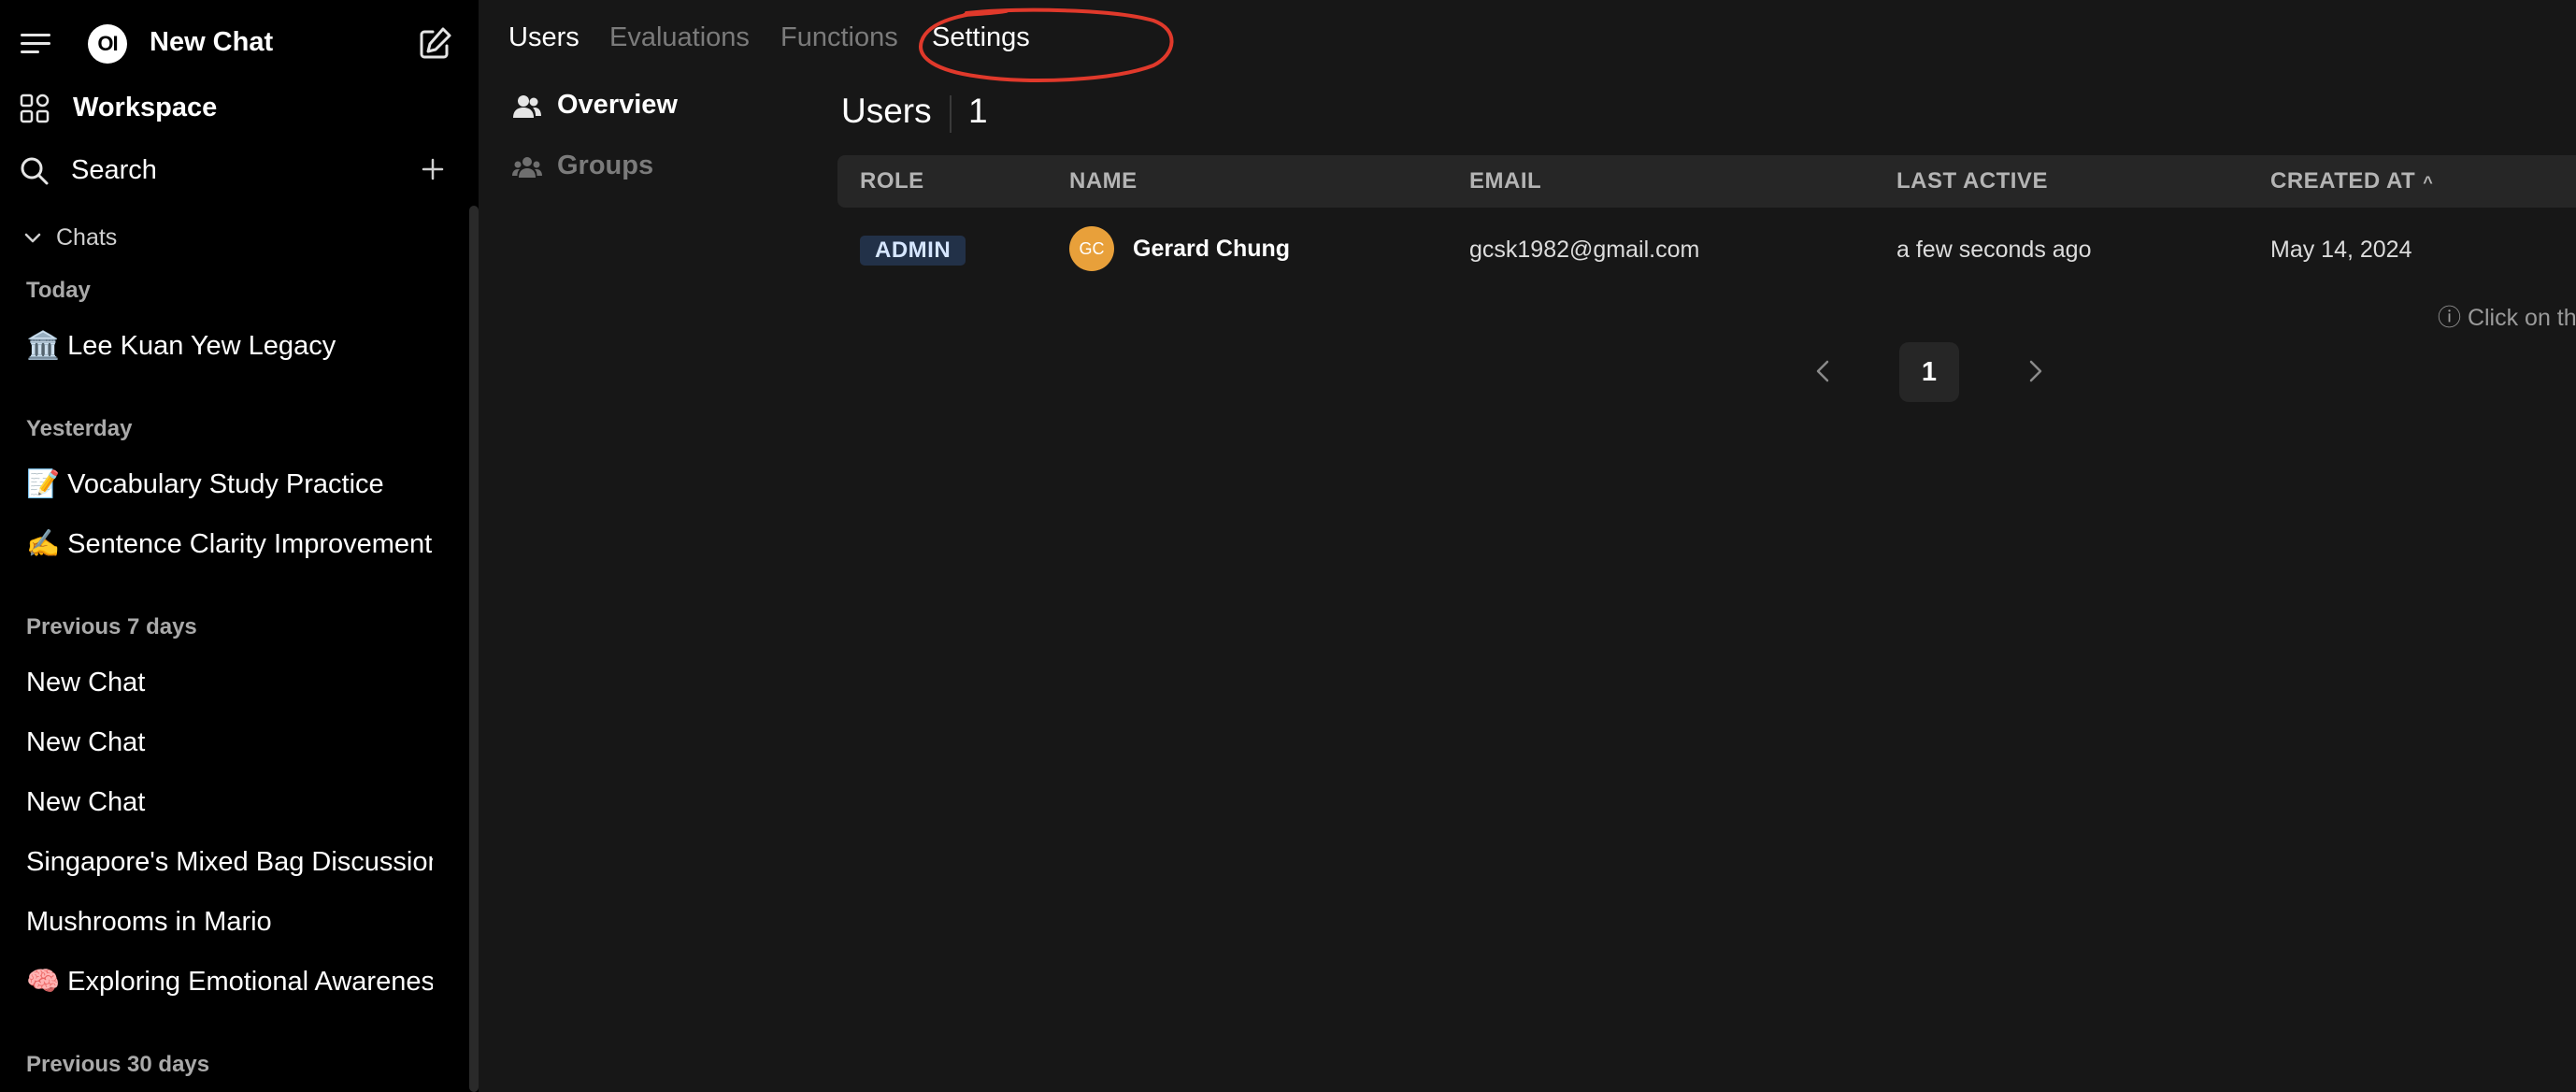 Image resolution: width=2576 pixels, height=1092 pixels. What do you see at coordinates (35, 108) in the screenshot?
I see `workspace-icon` at bounding box center [35, 108].